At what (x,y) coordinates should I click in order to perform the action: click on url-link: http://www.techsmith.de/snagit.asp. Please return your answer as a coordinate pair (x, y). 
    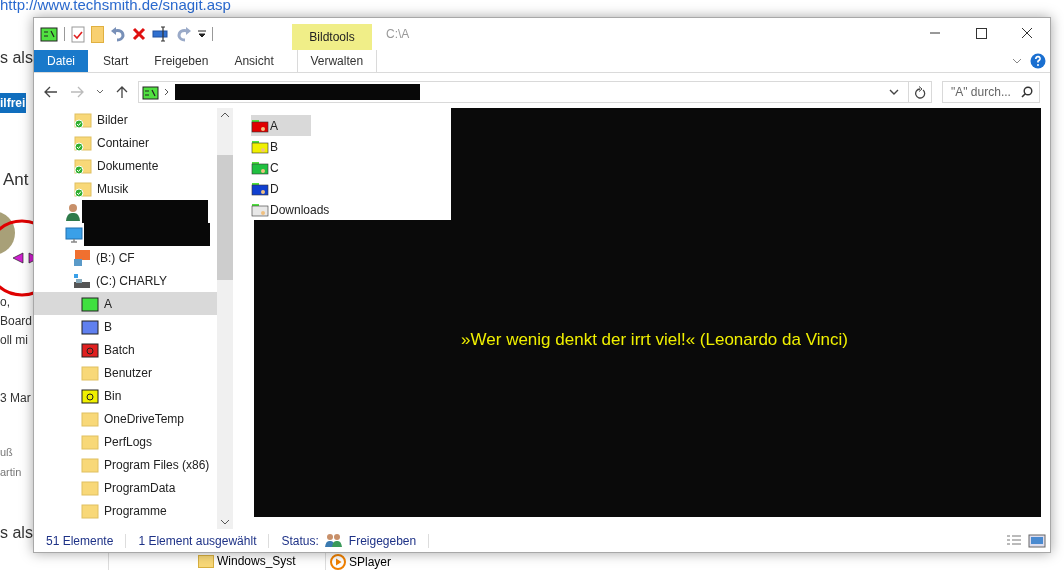
    Looking at the image, I should click on (115, 6).